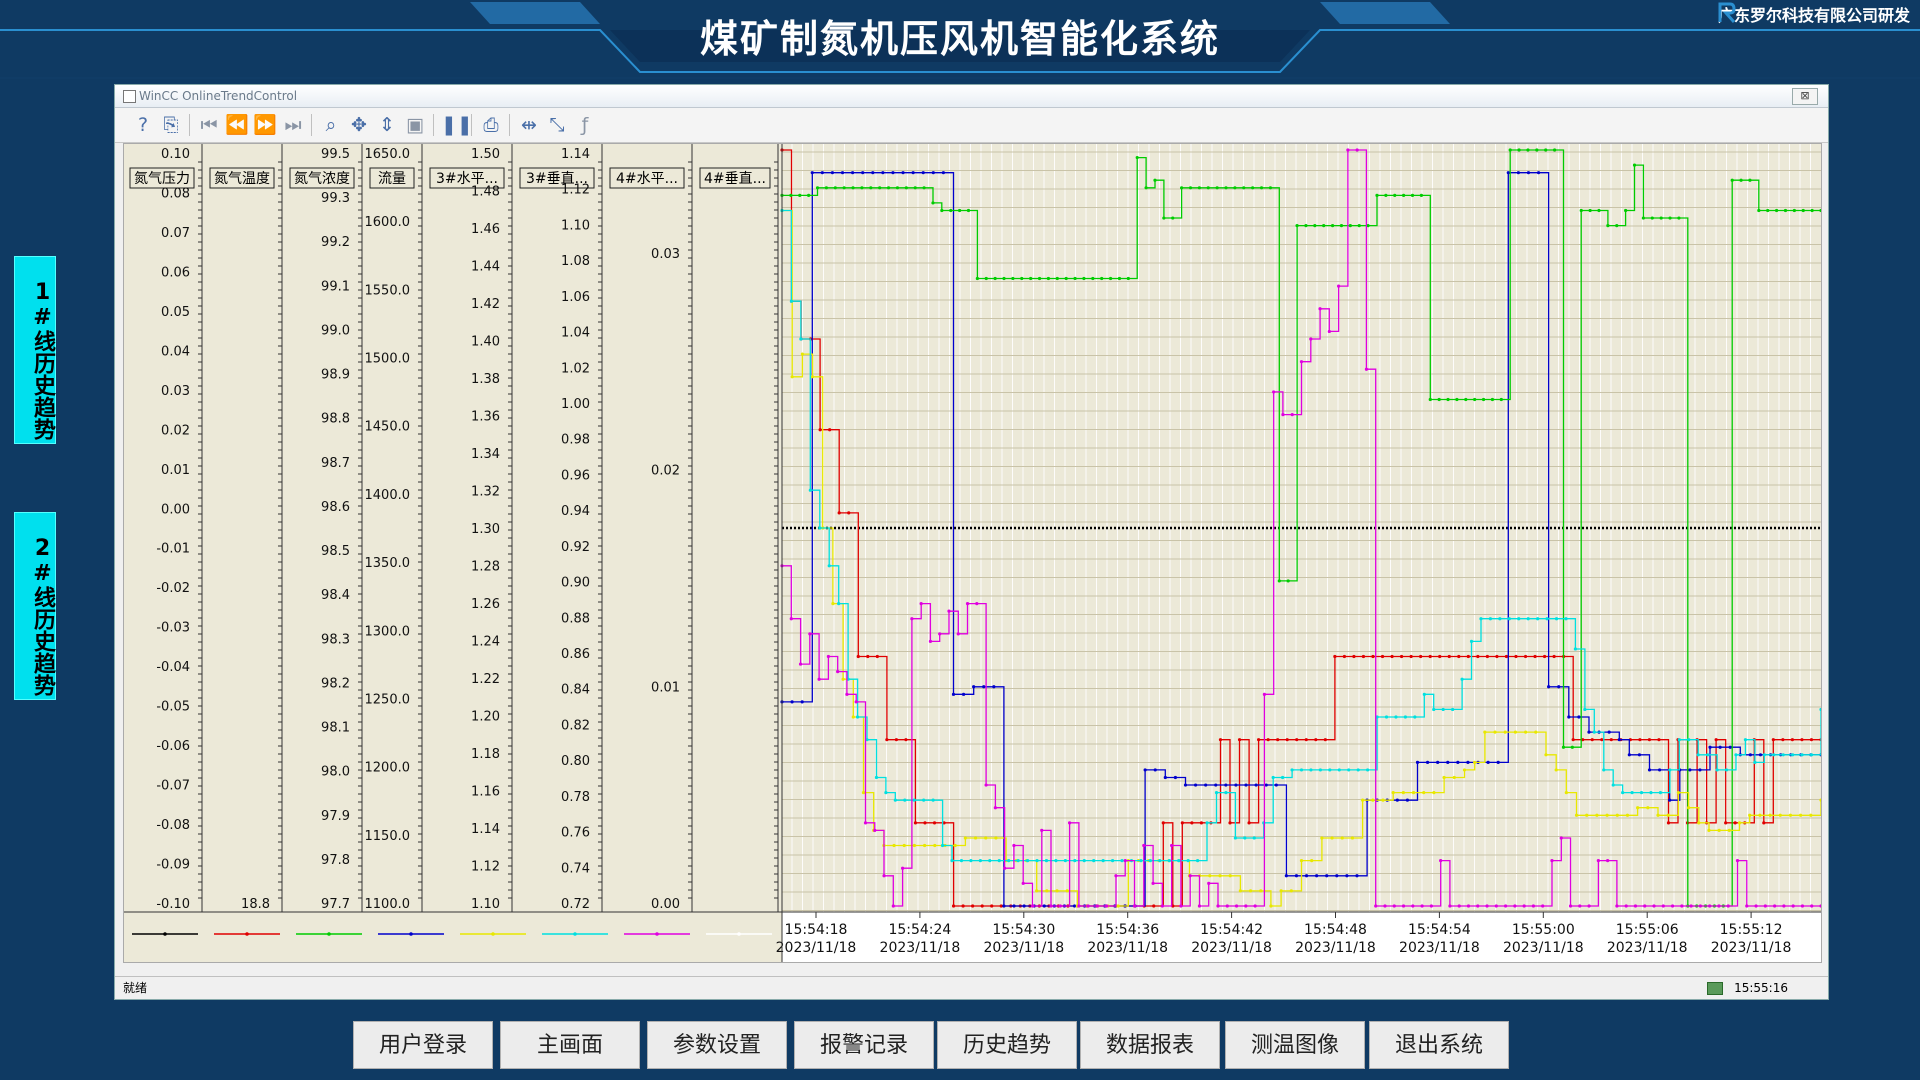  I want to click on nav-user-login: 用户登录, so click(423, 1045).